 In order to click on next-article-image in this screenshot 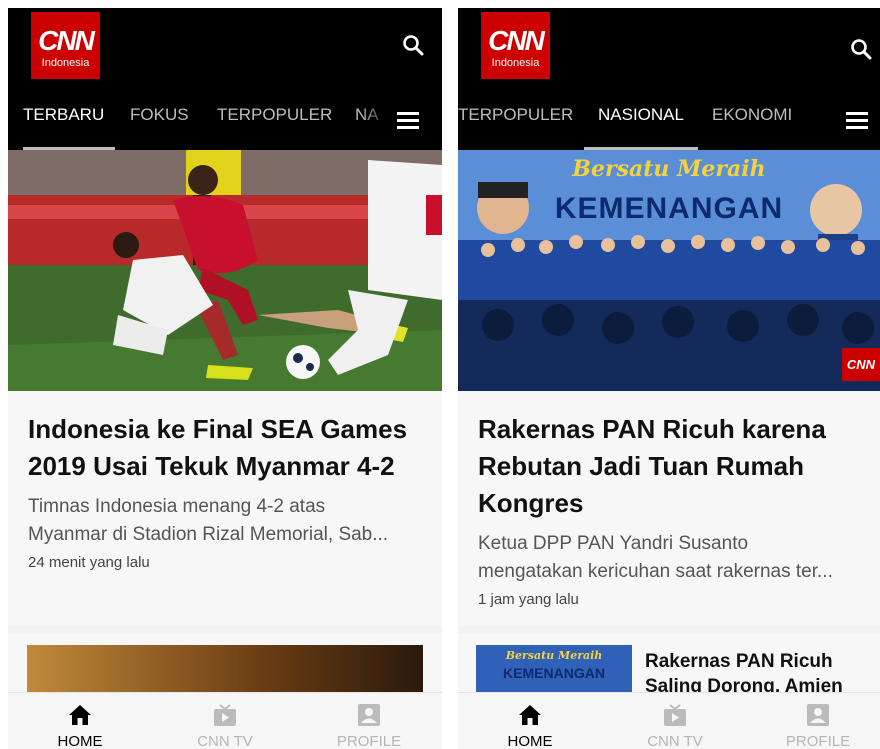, I will do `click(225, 669)`.